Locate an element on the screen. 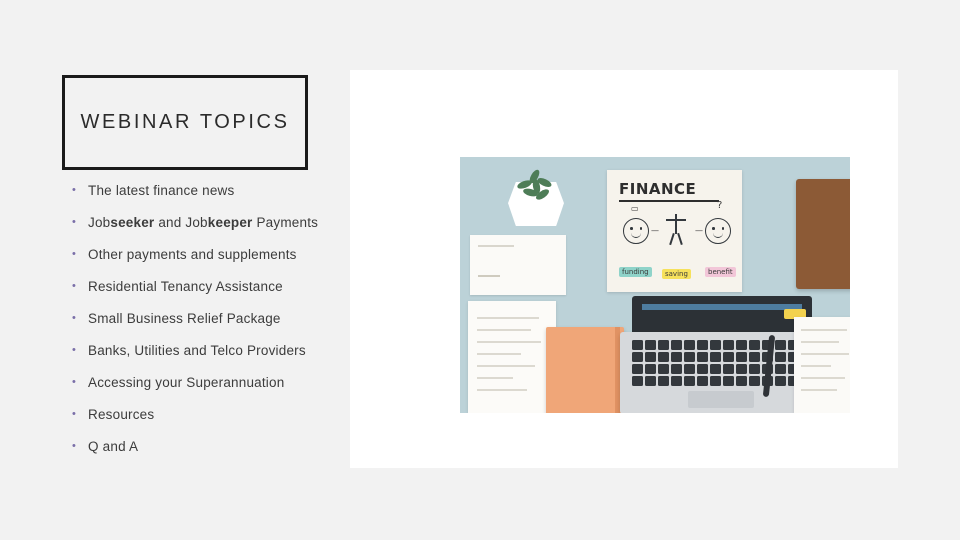 The height and width of the screenshot is (540, 960). list-item-text: Q and A is located at coordinates (113, 446).